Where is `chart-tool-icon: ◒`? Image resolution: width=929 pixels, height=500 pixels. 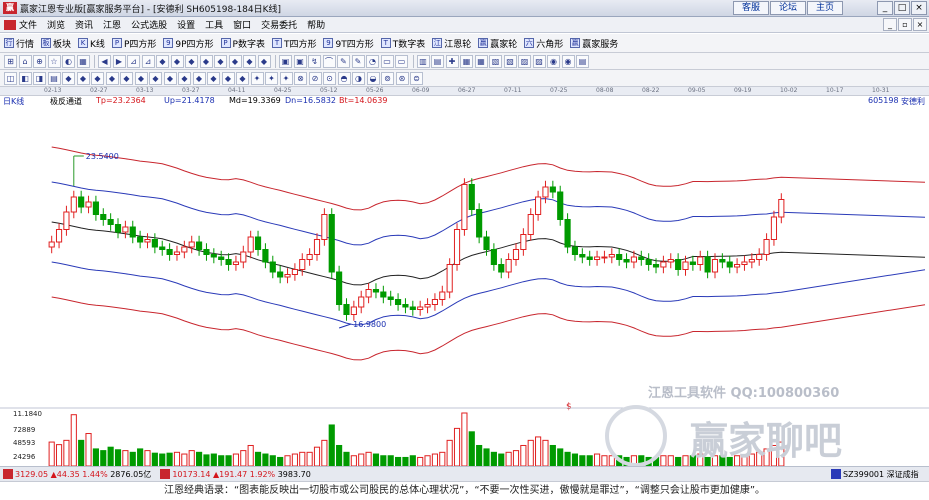
chart-tool-icon: ◒ is located at coordinates (373, 78).